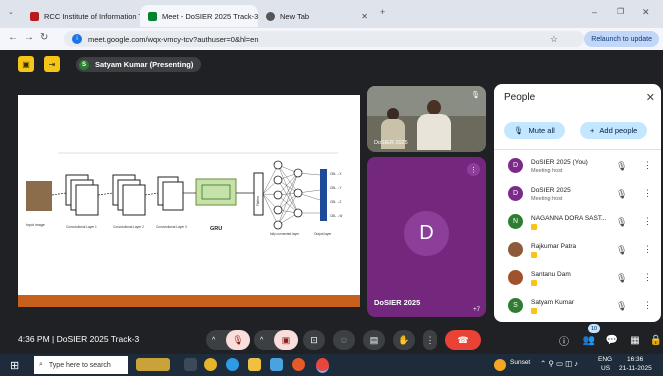 Image resolution: width=663 pixels, height=376 pixels. I want to click on tab-rcc: RCC Institute of Information Te ✕, so click(81, 16).